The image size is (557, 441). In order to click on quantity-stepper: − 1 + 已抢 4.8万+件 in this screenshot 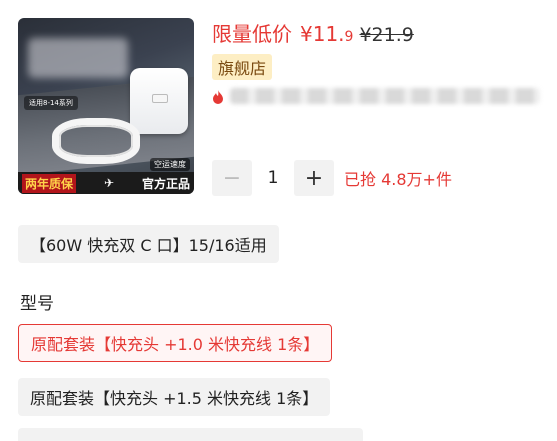, I will do `click(332, 178)`.